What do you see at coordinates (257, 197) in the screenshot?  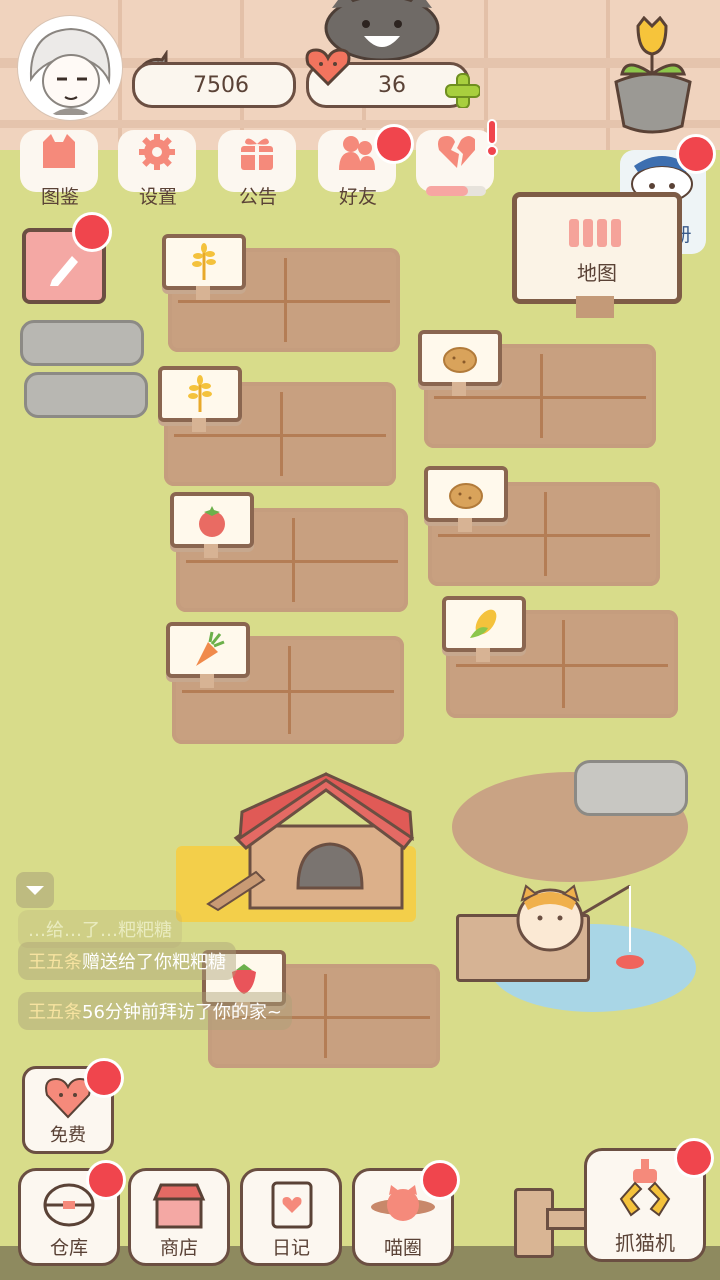 I see `menu-label-announcement: 公告` at bounding box center [257, 197].